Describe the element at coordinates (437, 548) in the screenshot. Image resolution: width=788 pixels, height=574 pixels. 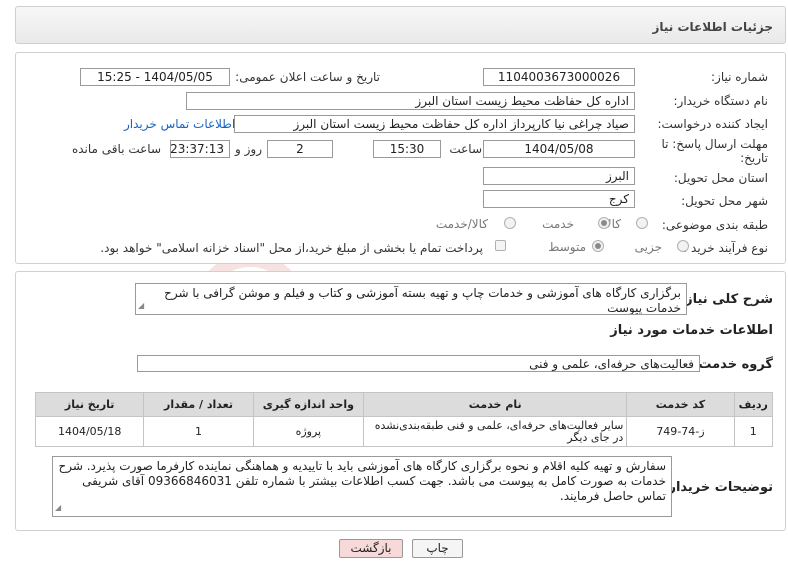
I see `print-button: چاپ` at that location.